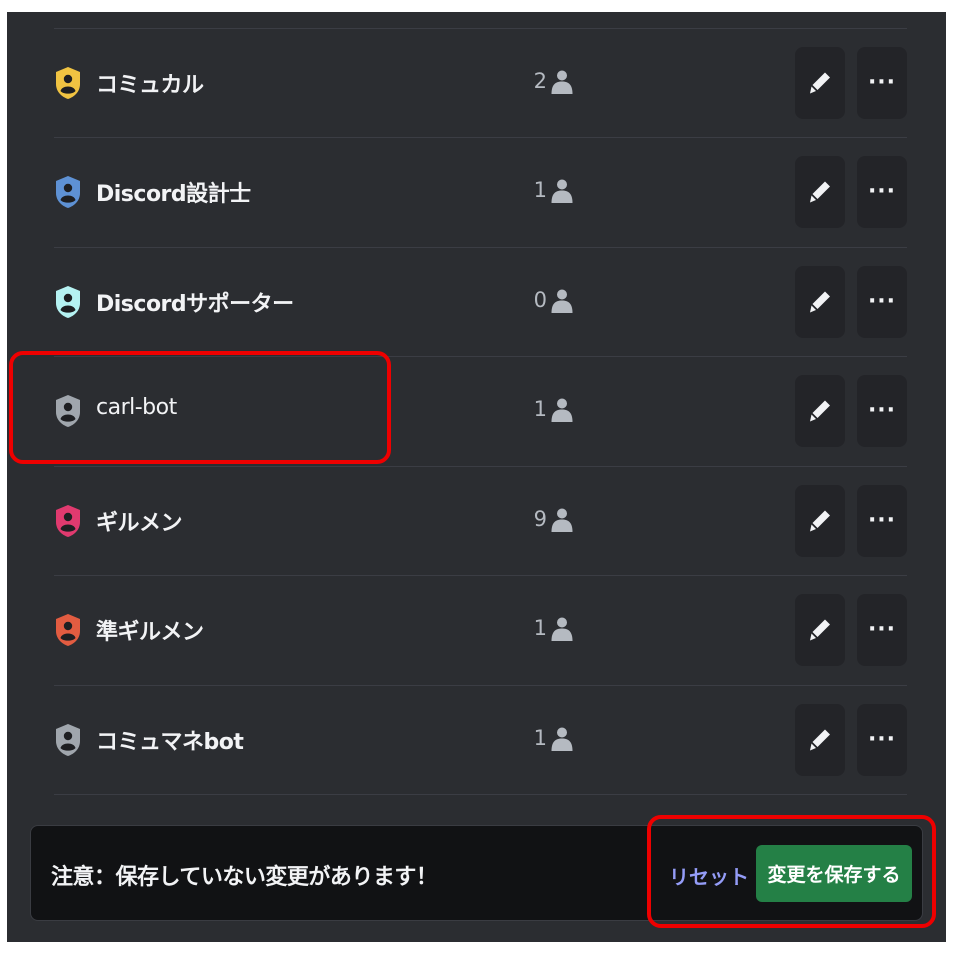  Describe the element at coordinates (540, 519) in the screenshot. I see `member-count: 9` at that location.